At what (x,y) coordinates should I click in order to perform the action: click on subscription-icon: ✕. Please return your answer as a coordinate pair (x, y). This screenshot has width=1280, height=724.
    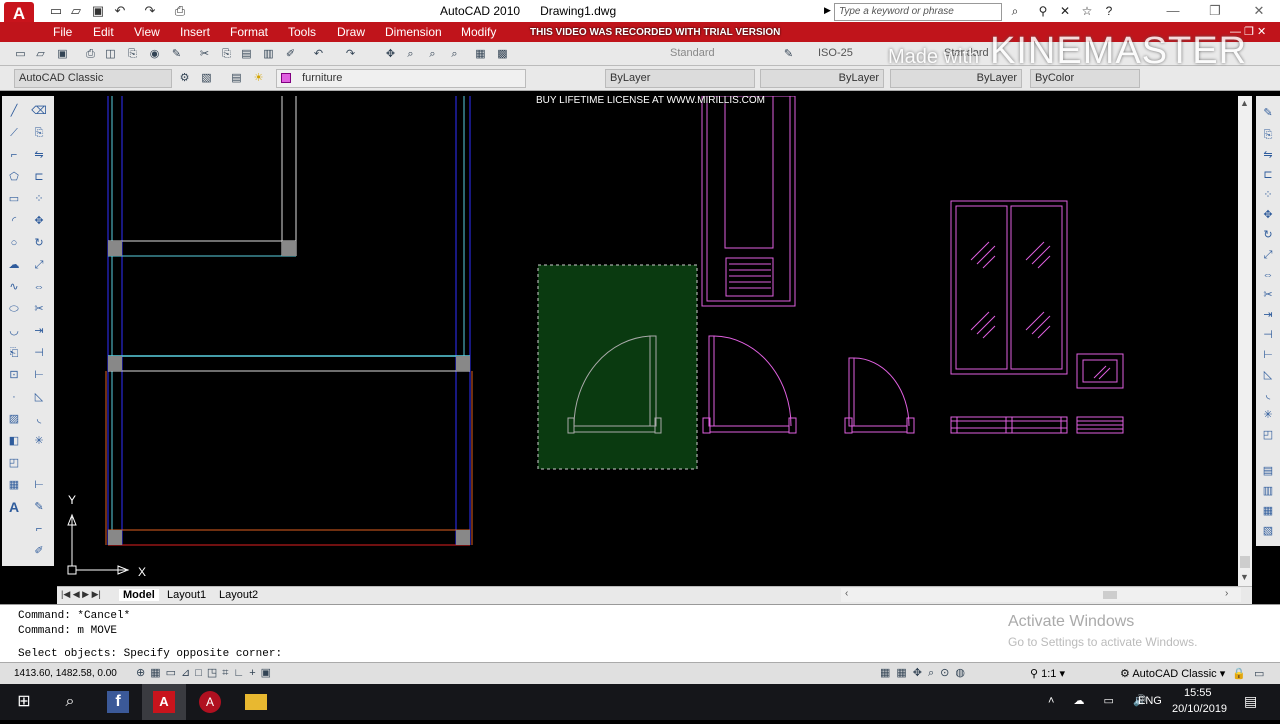
    Looking at the image, I should click on (1065, 11).